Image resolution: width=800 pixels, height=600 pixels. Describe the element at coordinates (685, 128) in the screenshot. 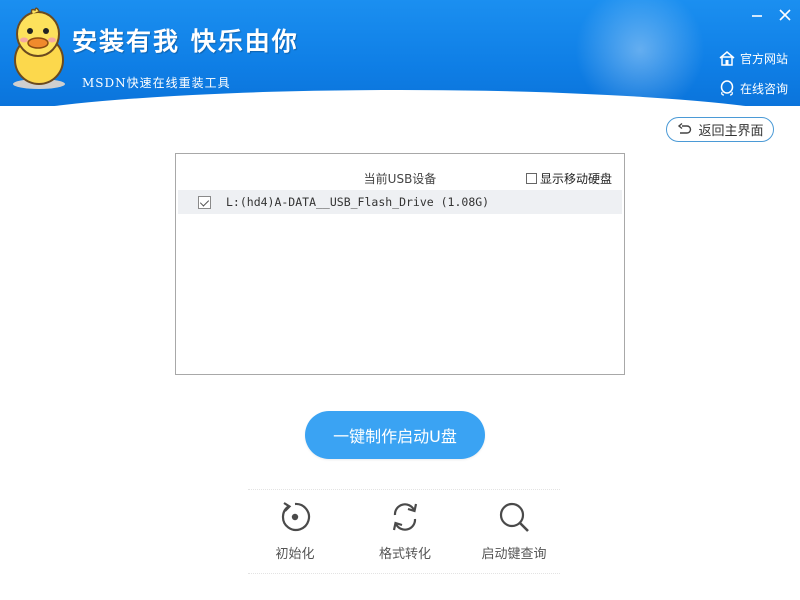

I see `return-icon` at that location.